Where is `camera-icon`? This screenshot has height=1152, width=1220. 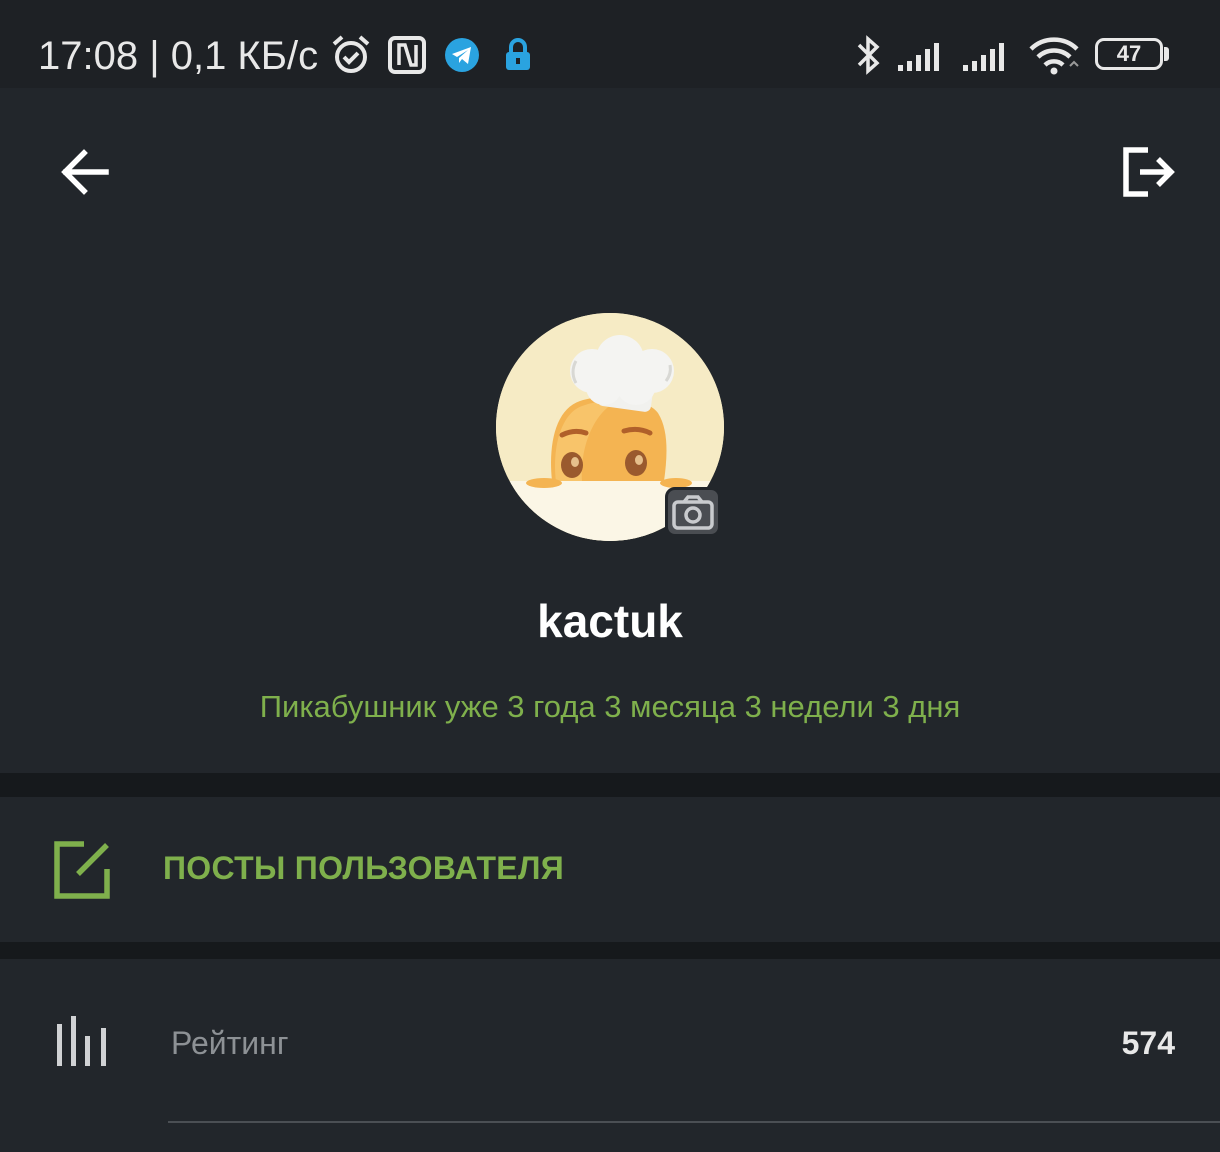 camera-icon is located at coordinates (693, 512).